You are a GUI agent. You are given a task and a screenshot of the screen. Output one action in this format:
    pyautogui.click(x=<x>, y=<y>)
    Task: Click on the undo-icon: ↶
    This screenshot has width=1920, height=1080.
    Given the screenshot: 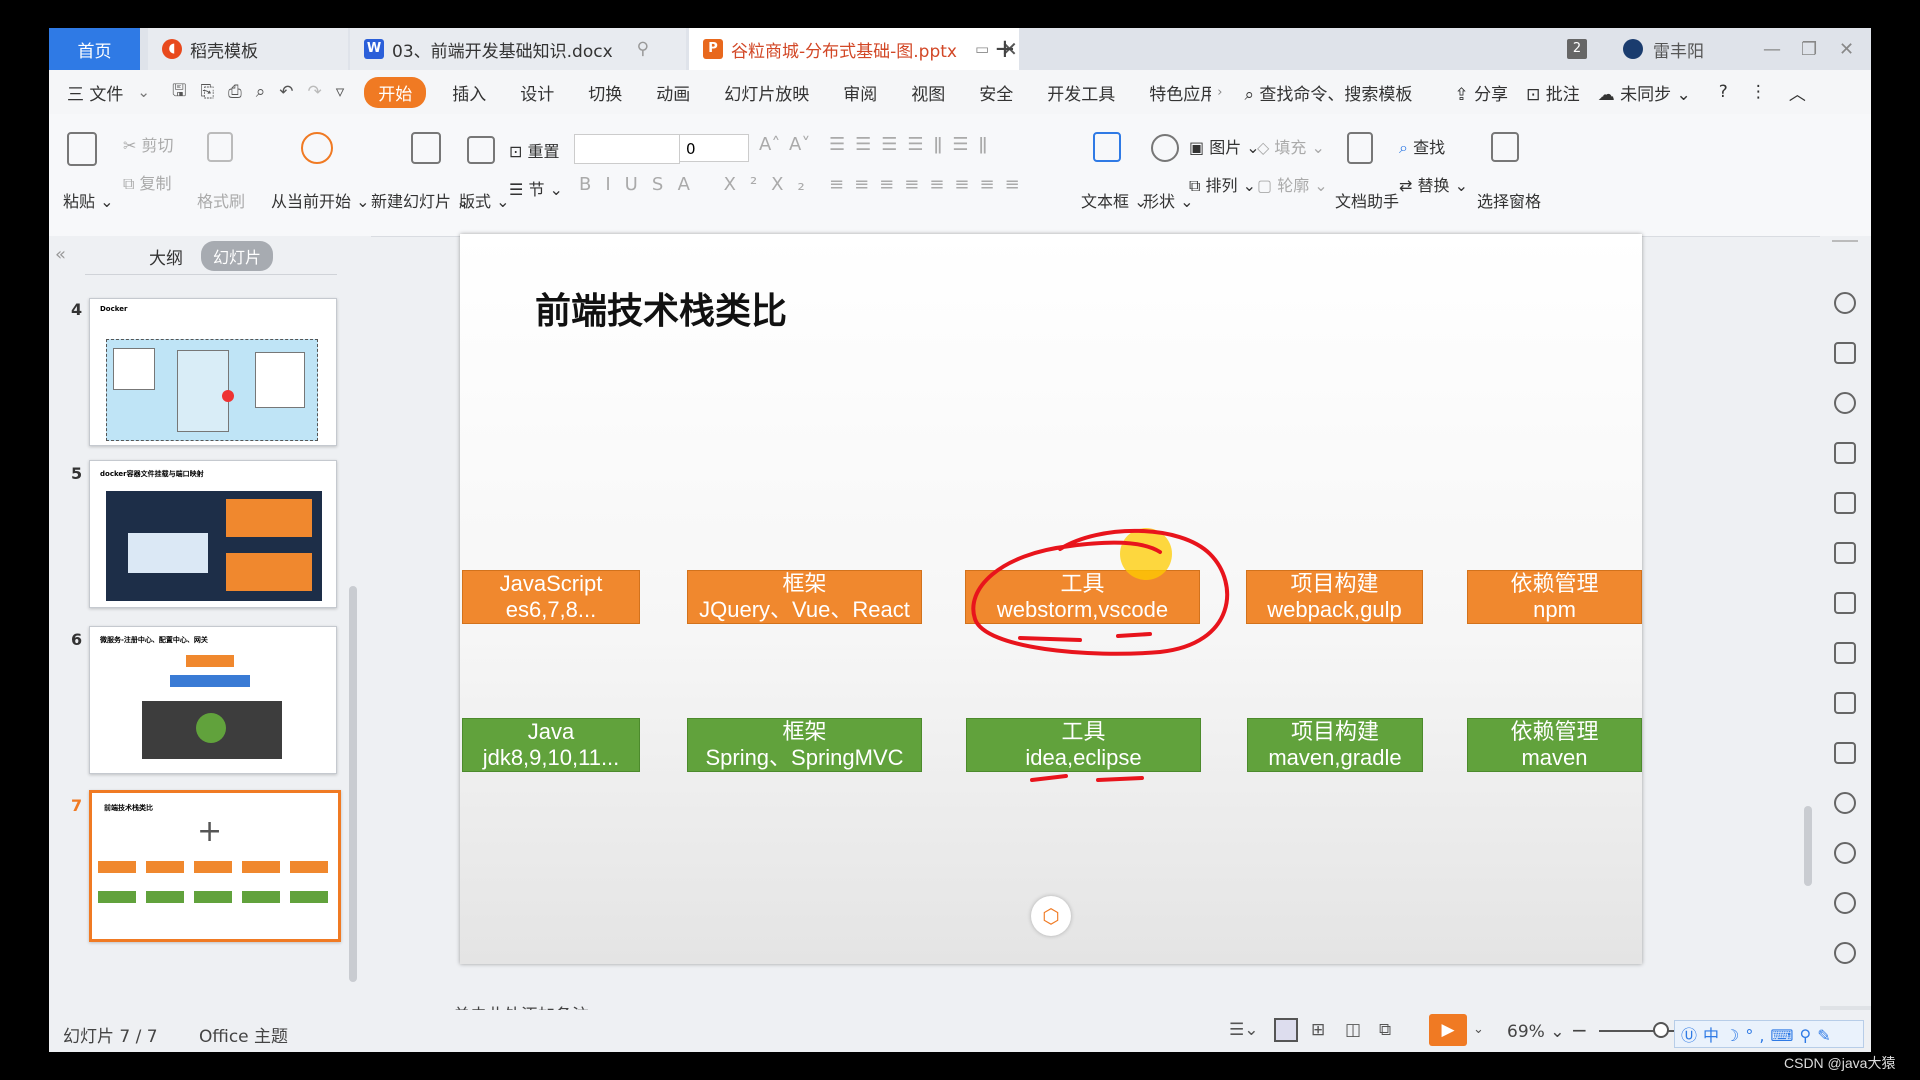 What is the action you would take?
    pyautogui.click(x=286, y=92)
    